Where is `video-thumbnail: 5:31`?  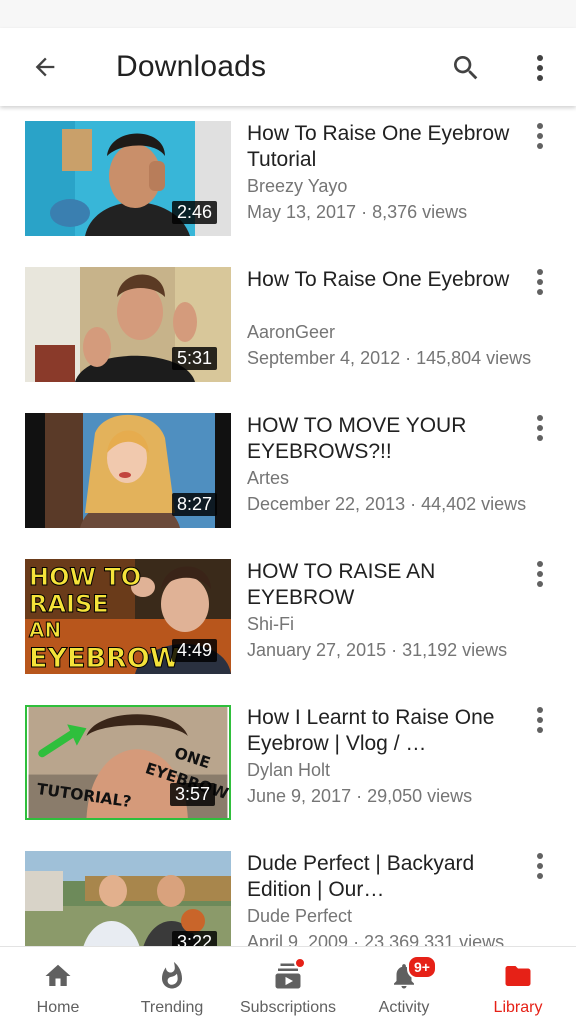
video-thumbnail: 5:31 is located at coordinates (128, 324).